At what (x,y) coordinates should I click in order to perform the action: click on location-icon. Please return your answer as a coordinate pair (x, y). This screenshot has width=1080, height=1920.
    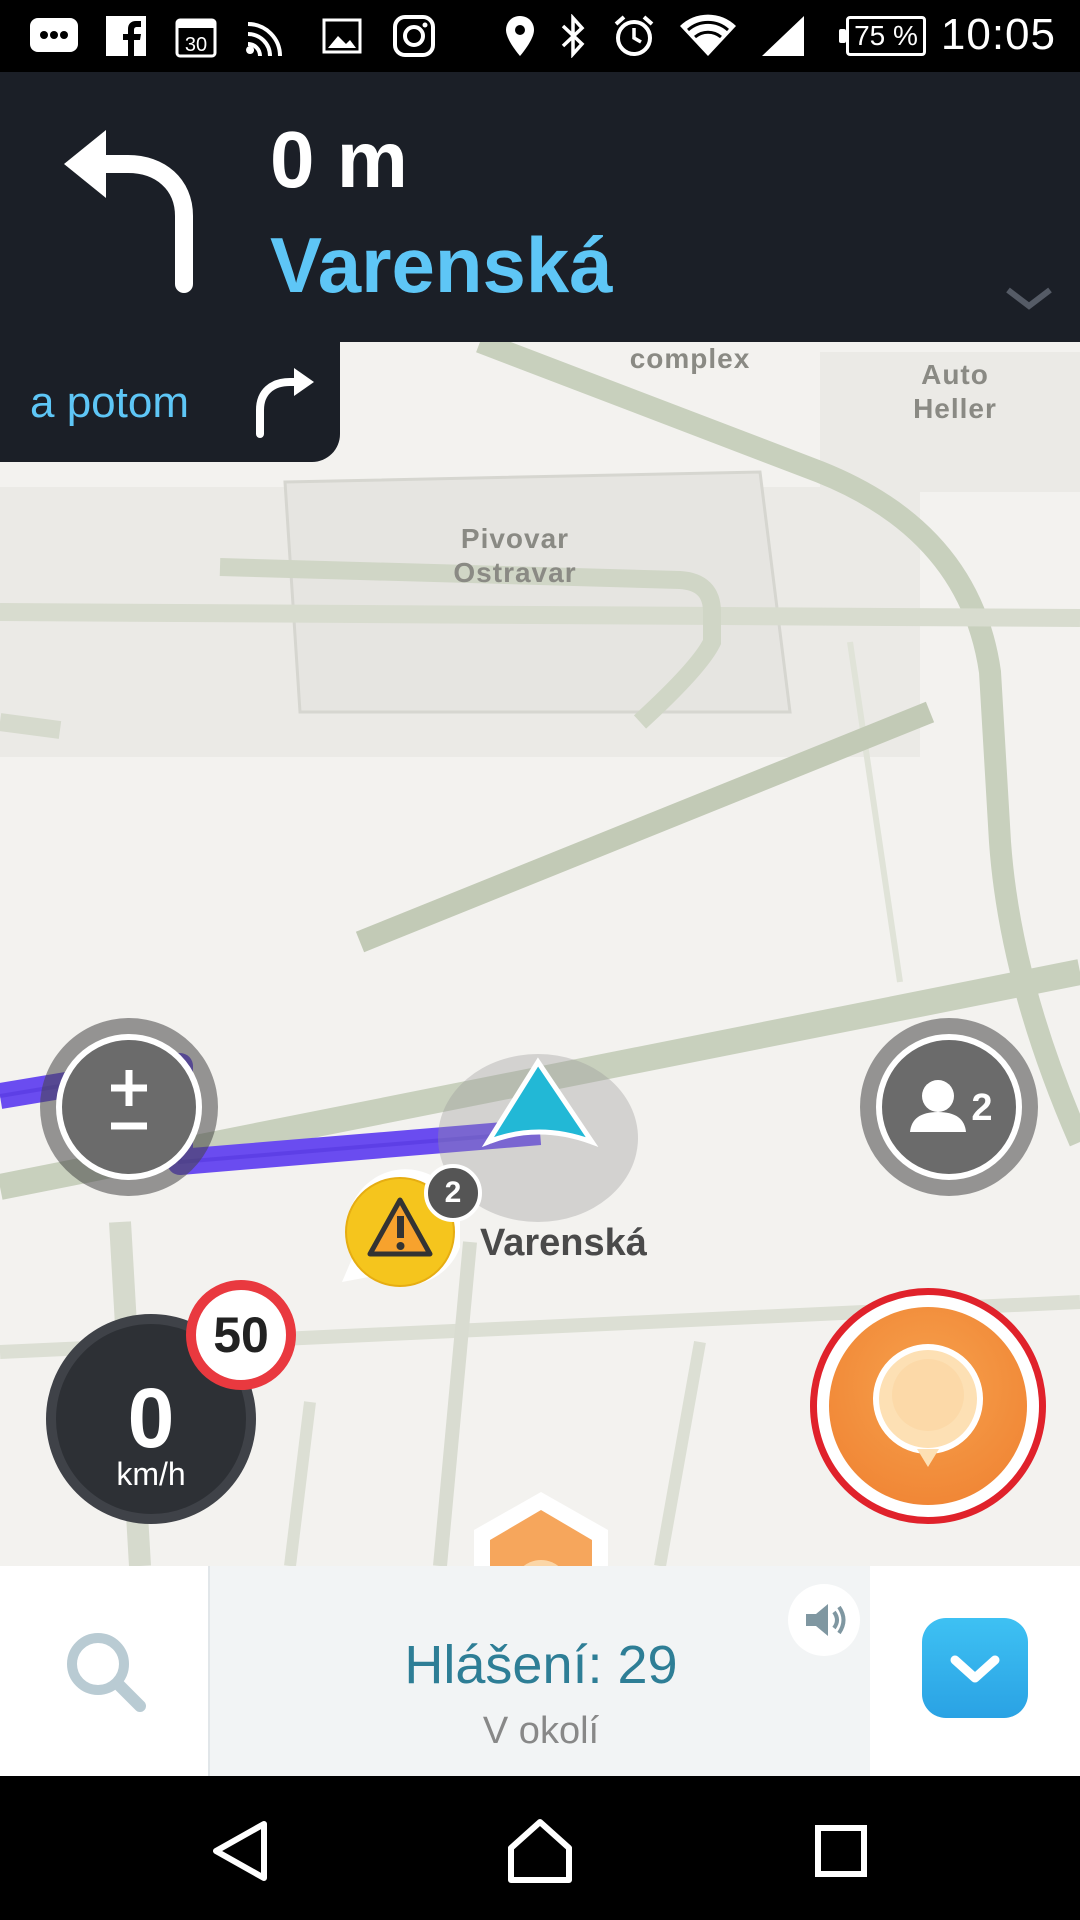
    Looking at the image, I should click on (520, 36).